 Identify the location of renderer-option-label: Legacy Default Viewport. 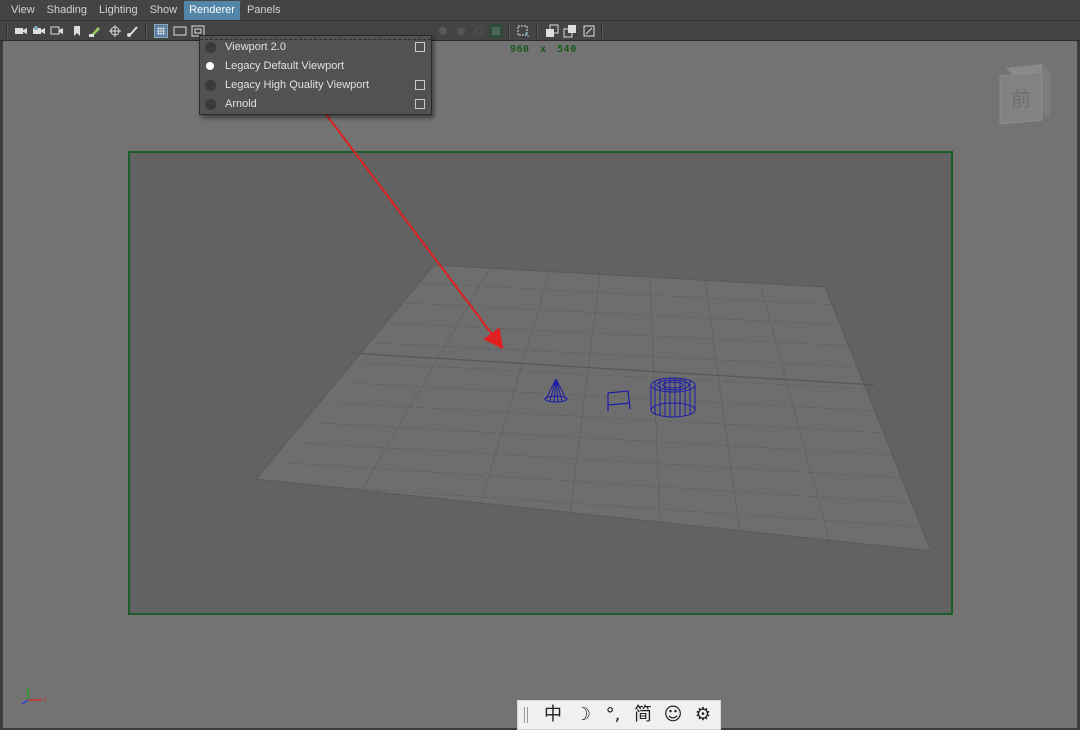
(285, 66).